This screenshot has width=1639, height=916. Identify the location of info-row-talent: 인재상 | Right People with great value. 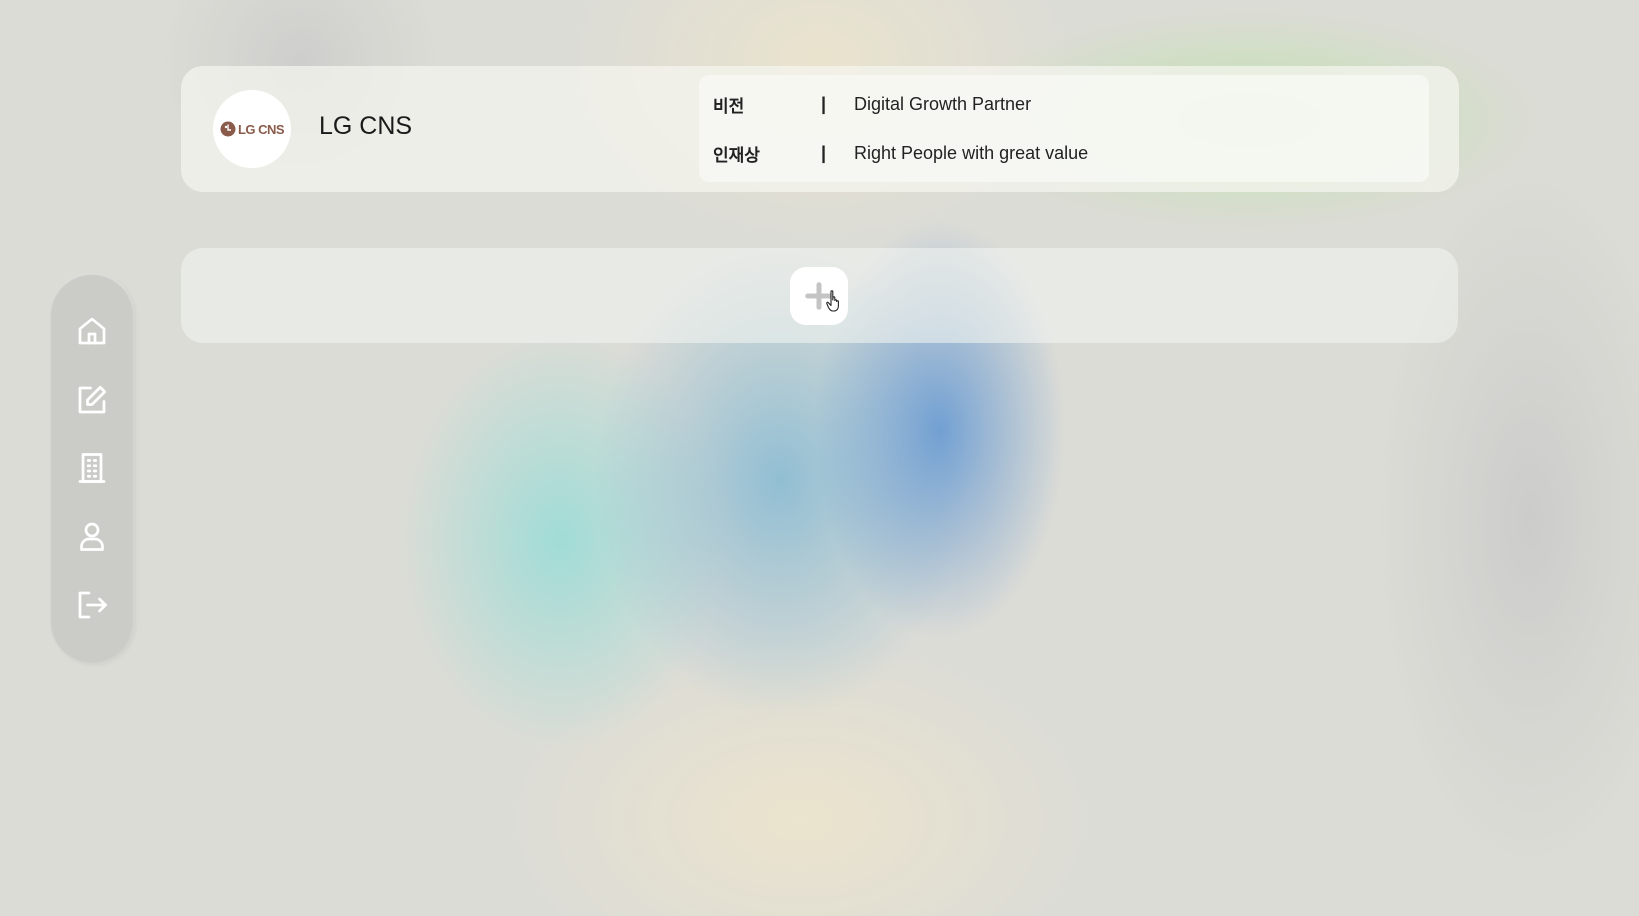
(900, 153).